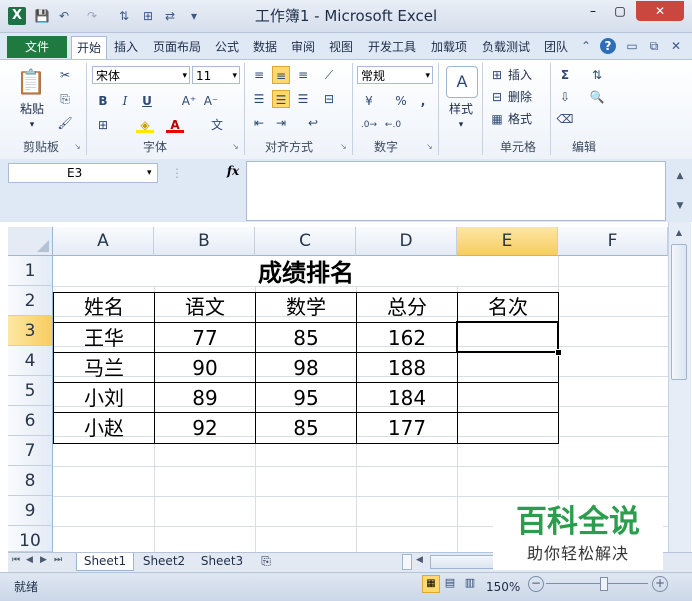 Image resolution: width=692 pixels, height=601 pixels. What do you see at coordinates (456, 191) in the screenshot?
I see `formula-input` at bounding box center [456, 191].